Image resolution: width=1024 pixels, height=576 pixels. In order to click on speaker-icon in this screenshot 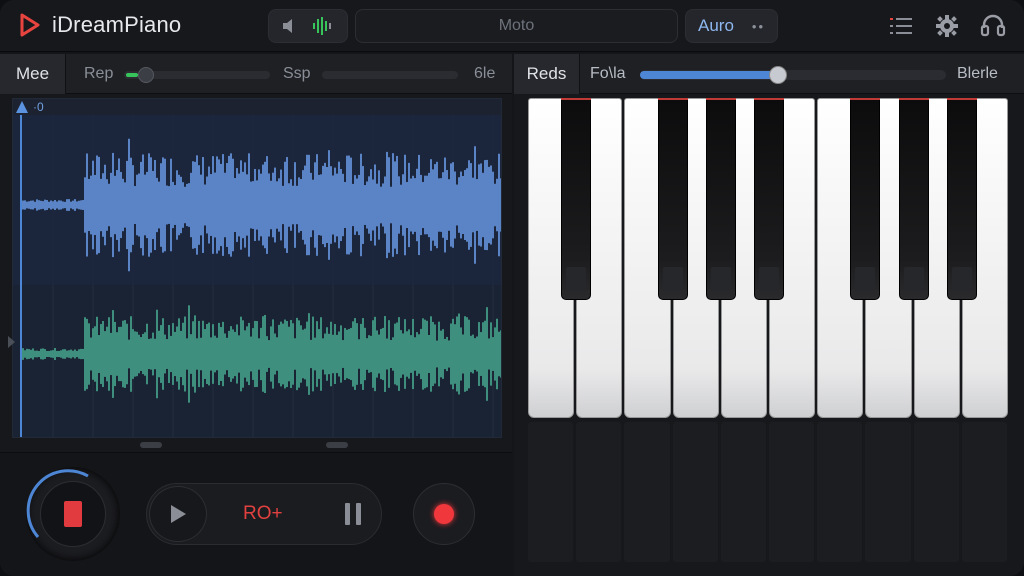, I will do `click(291, 26)`.